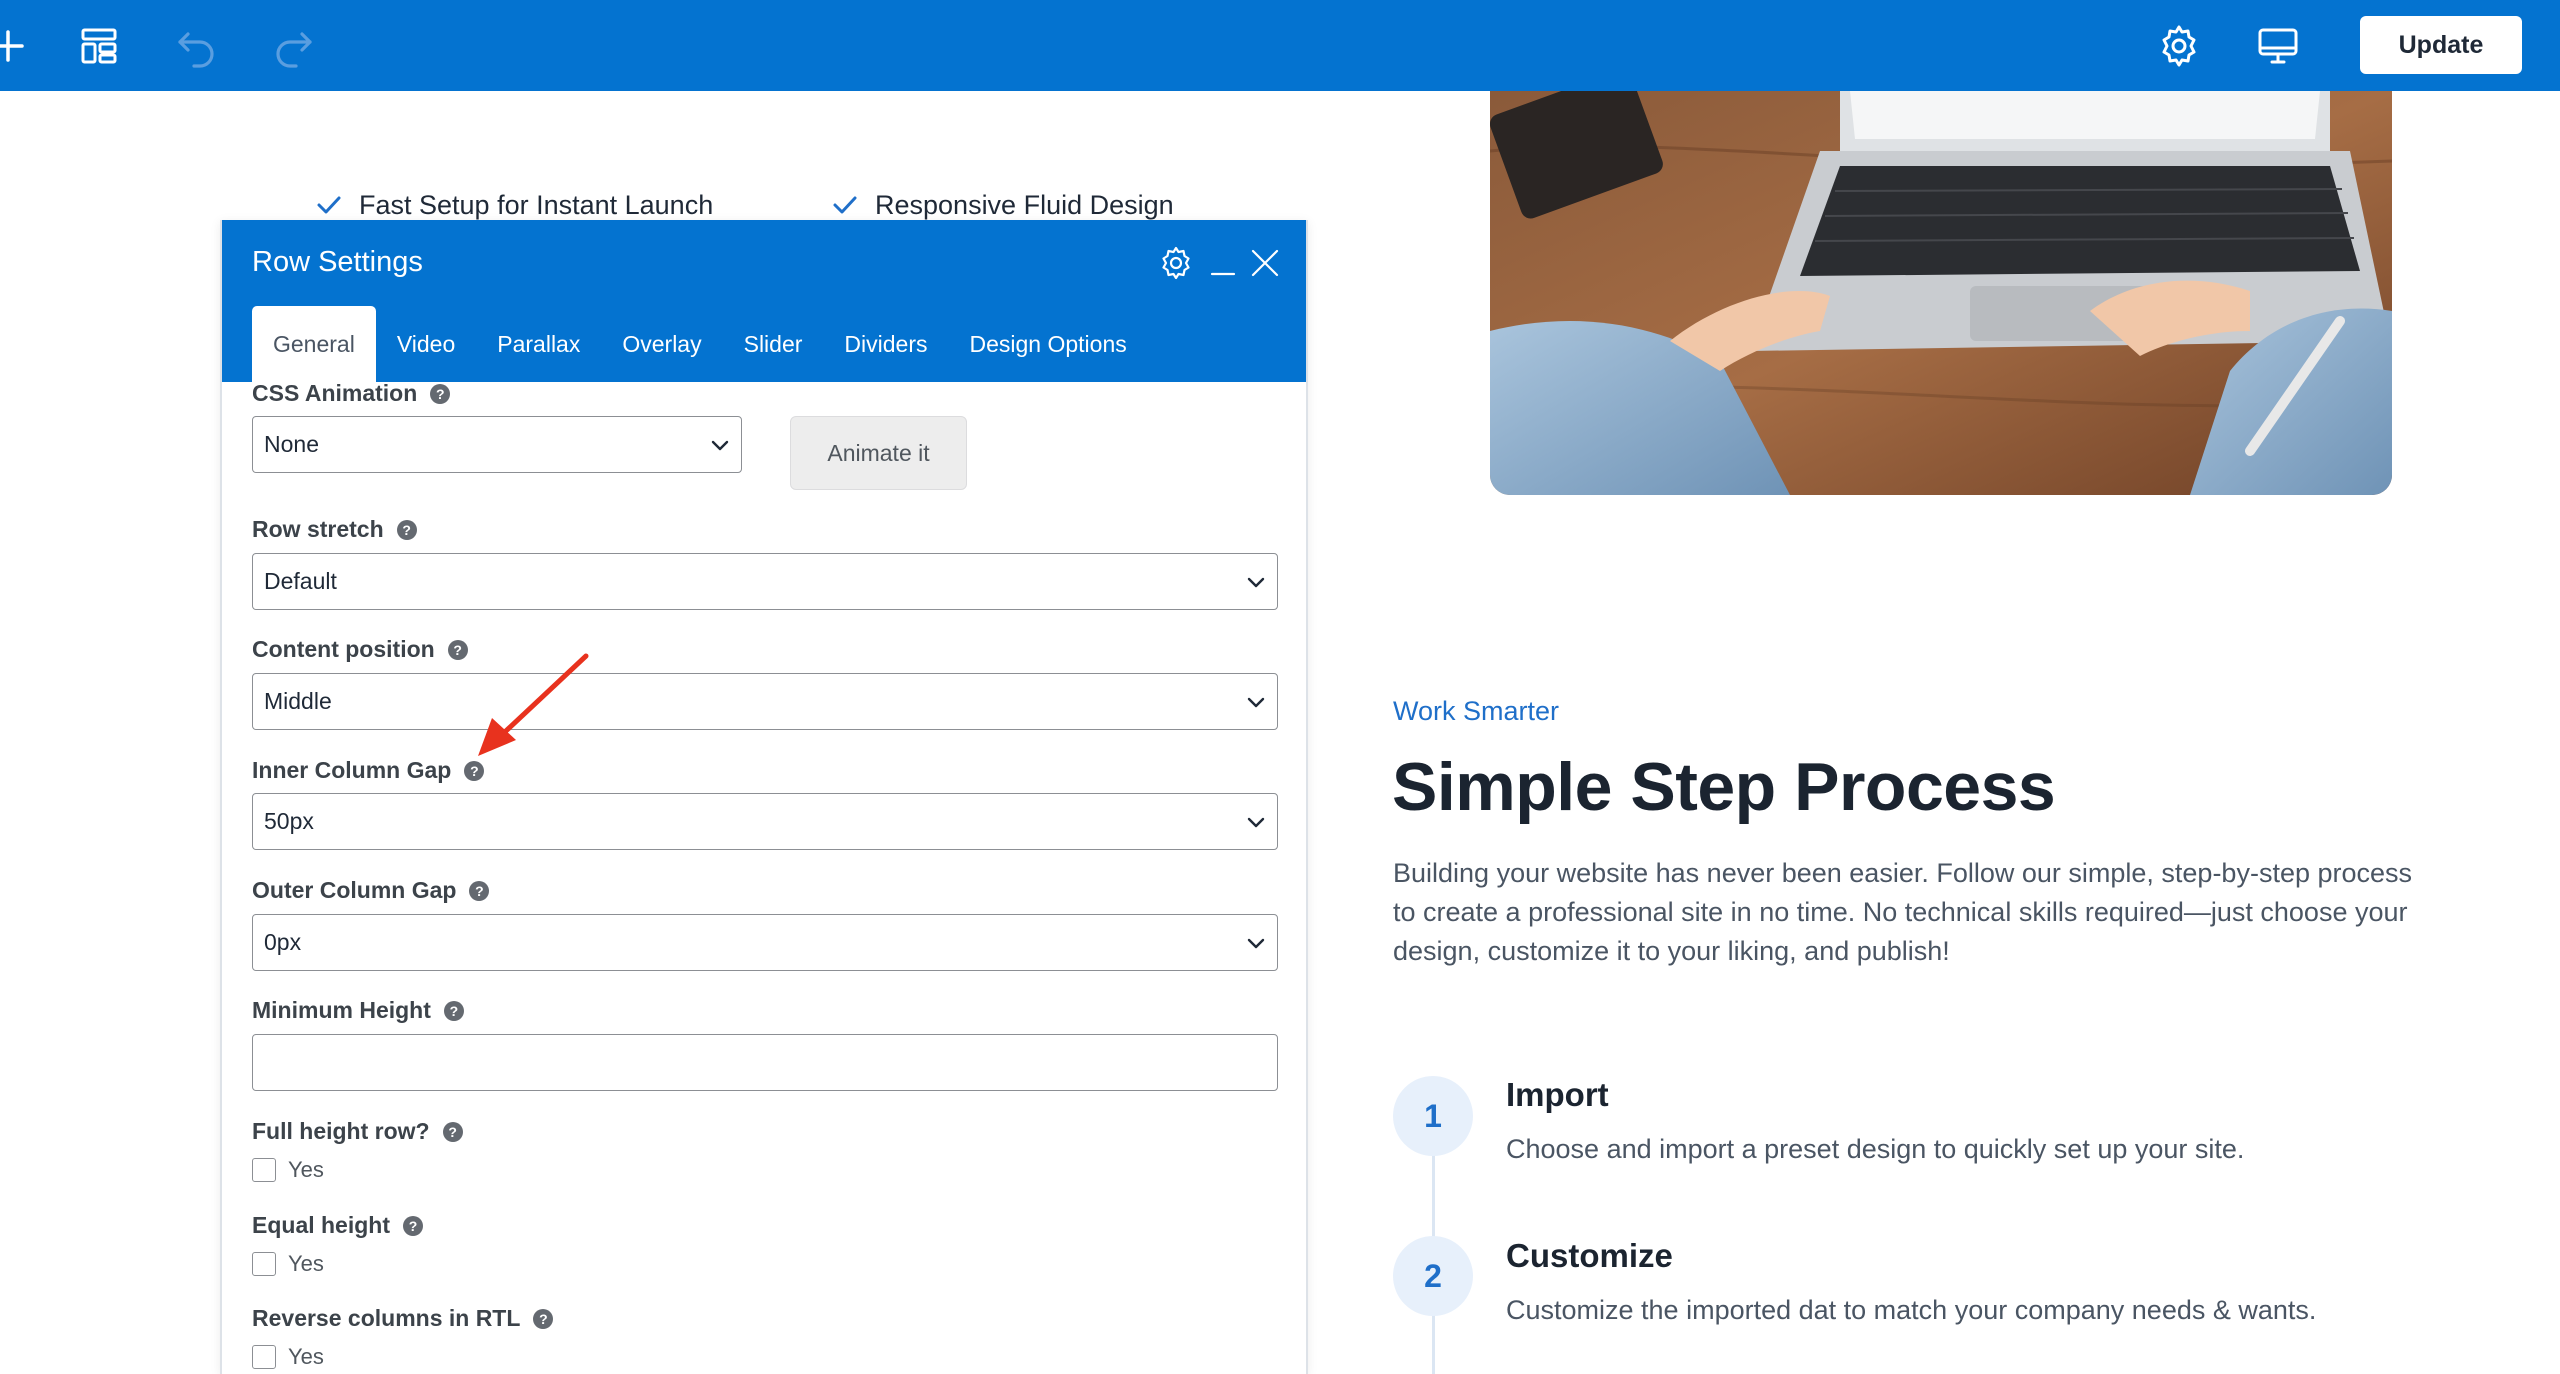  I want to click on select-value: Default, so click(300, 581).